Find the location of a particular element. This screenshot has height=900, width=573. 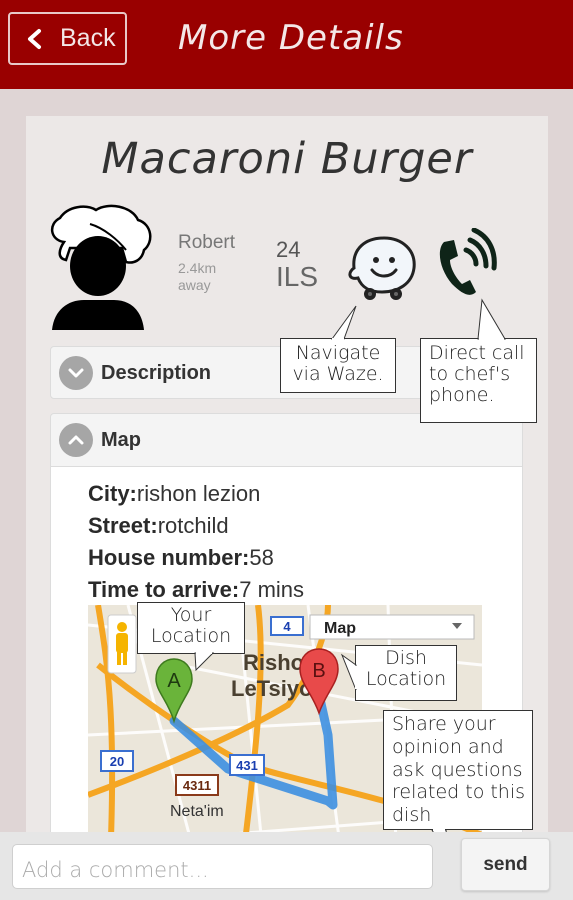

svg-text: B is located at coordinates (318, 671).